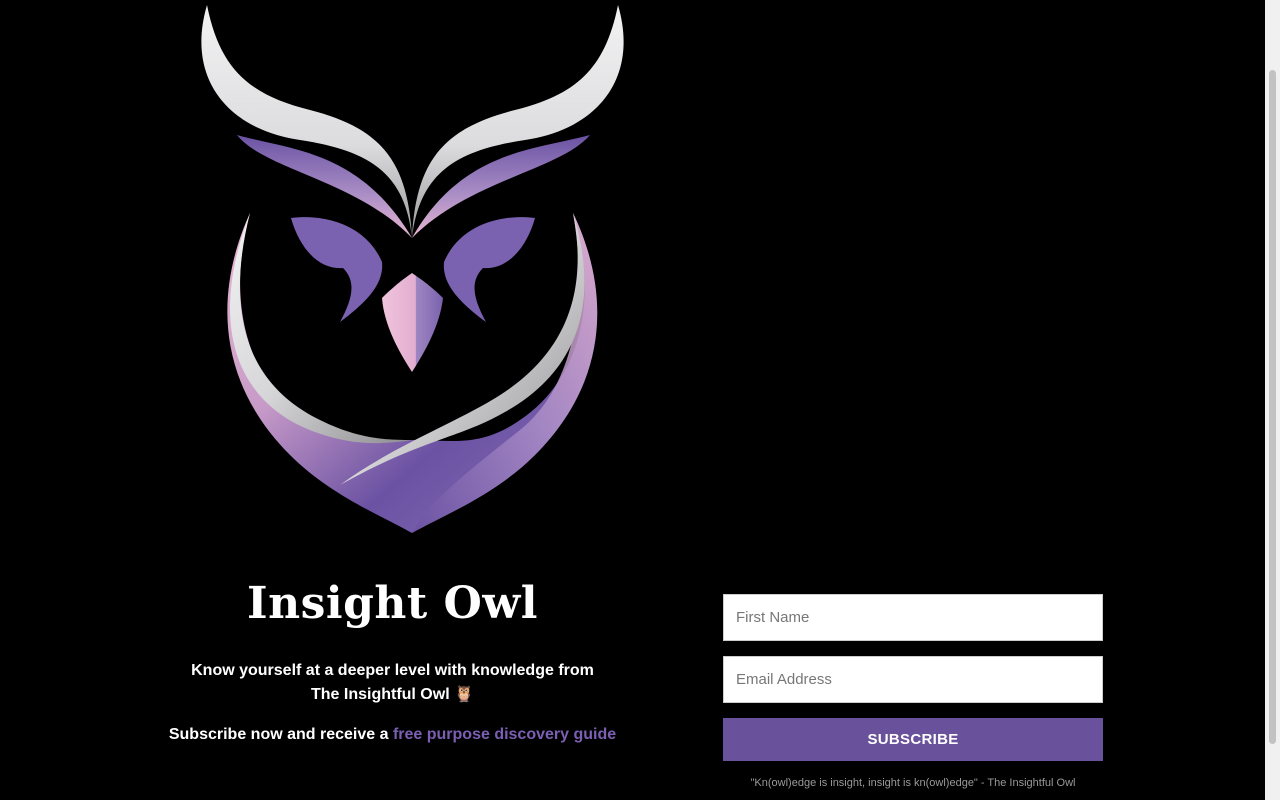  Describe the element at coordinates (913, 679) in the screenshot. I see `email-field` at that location.